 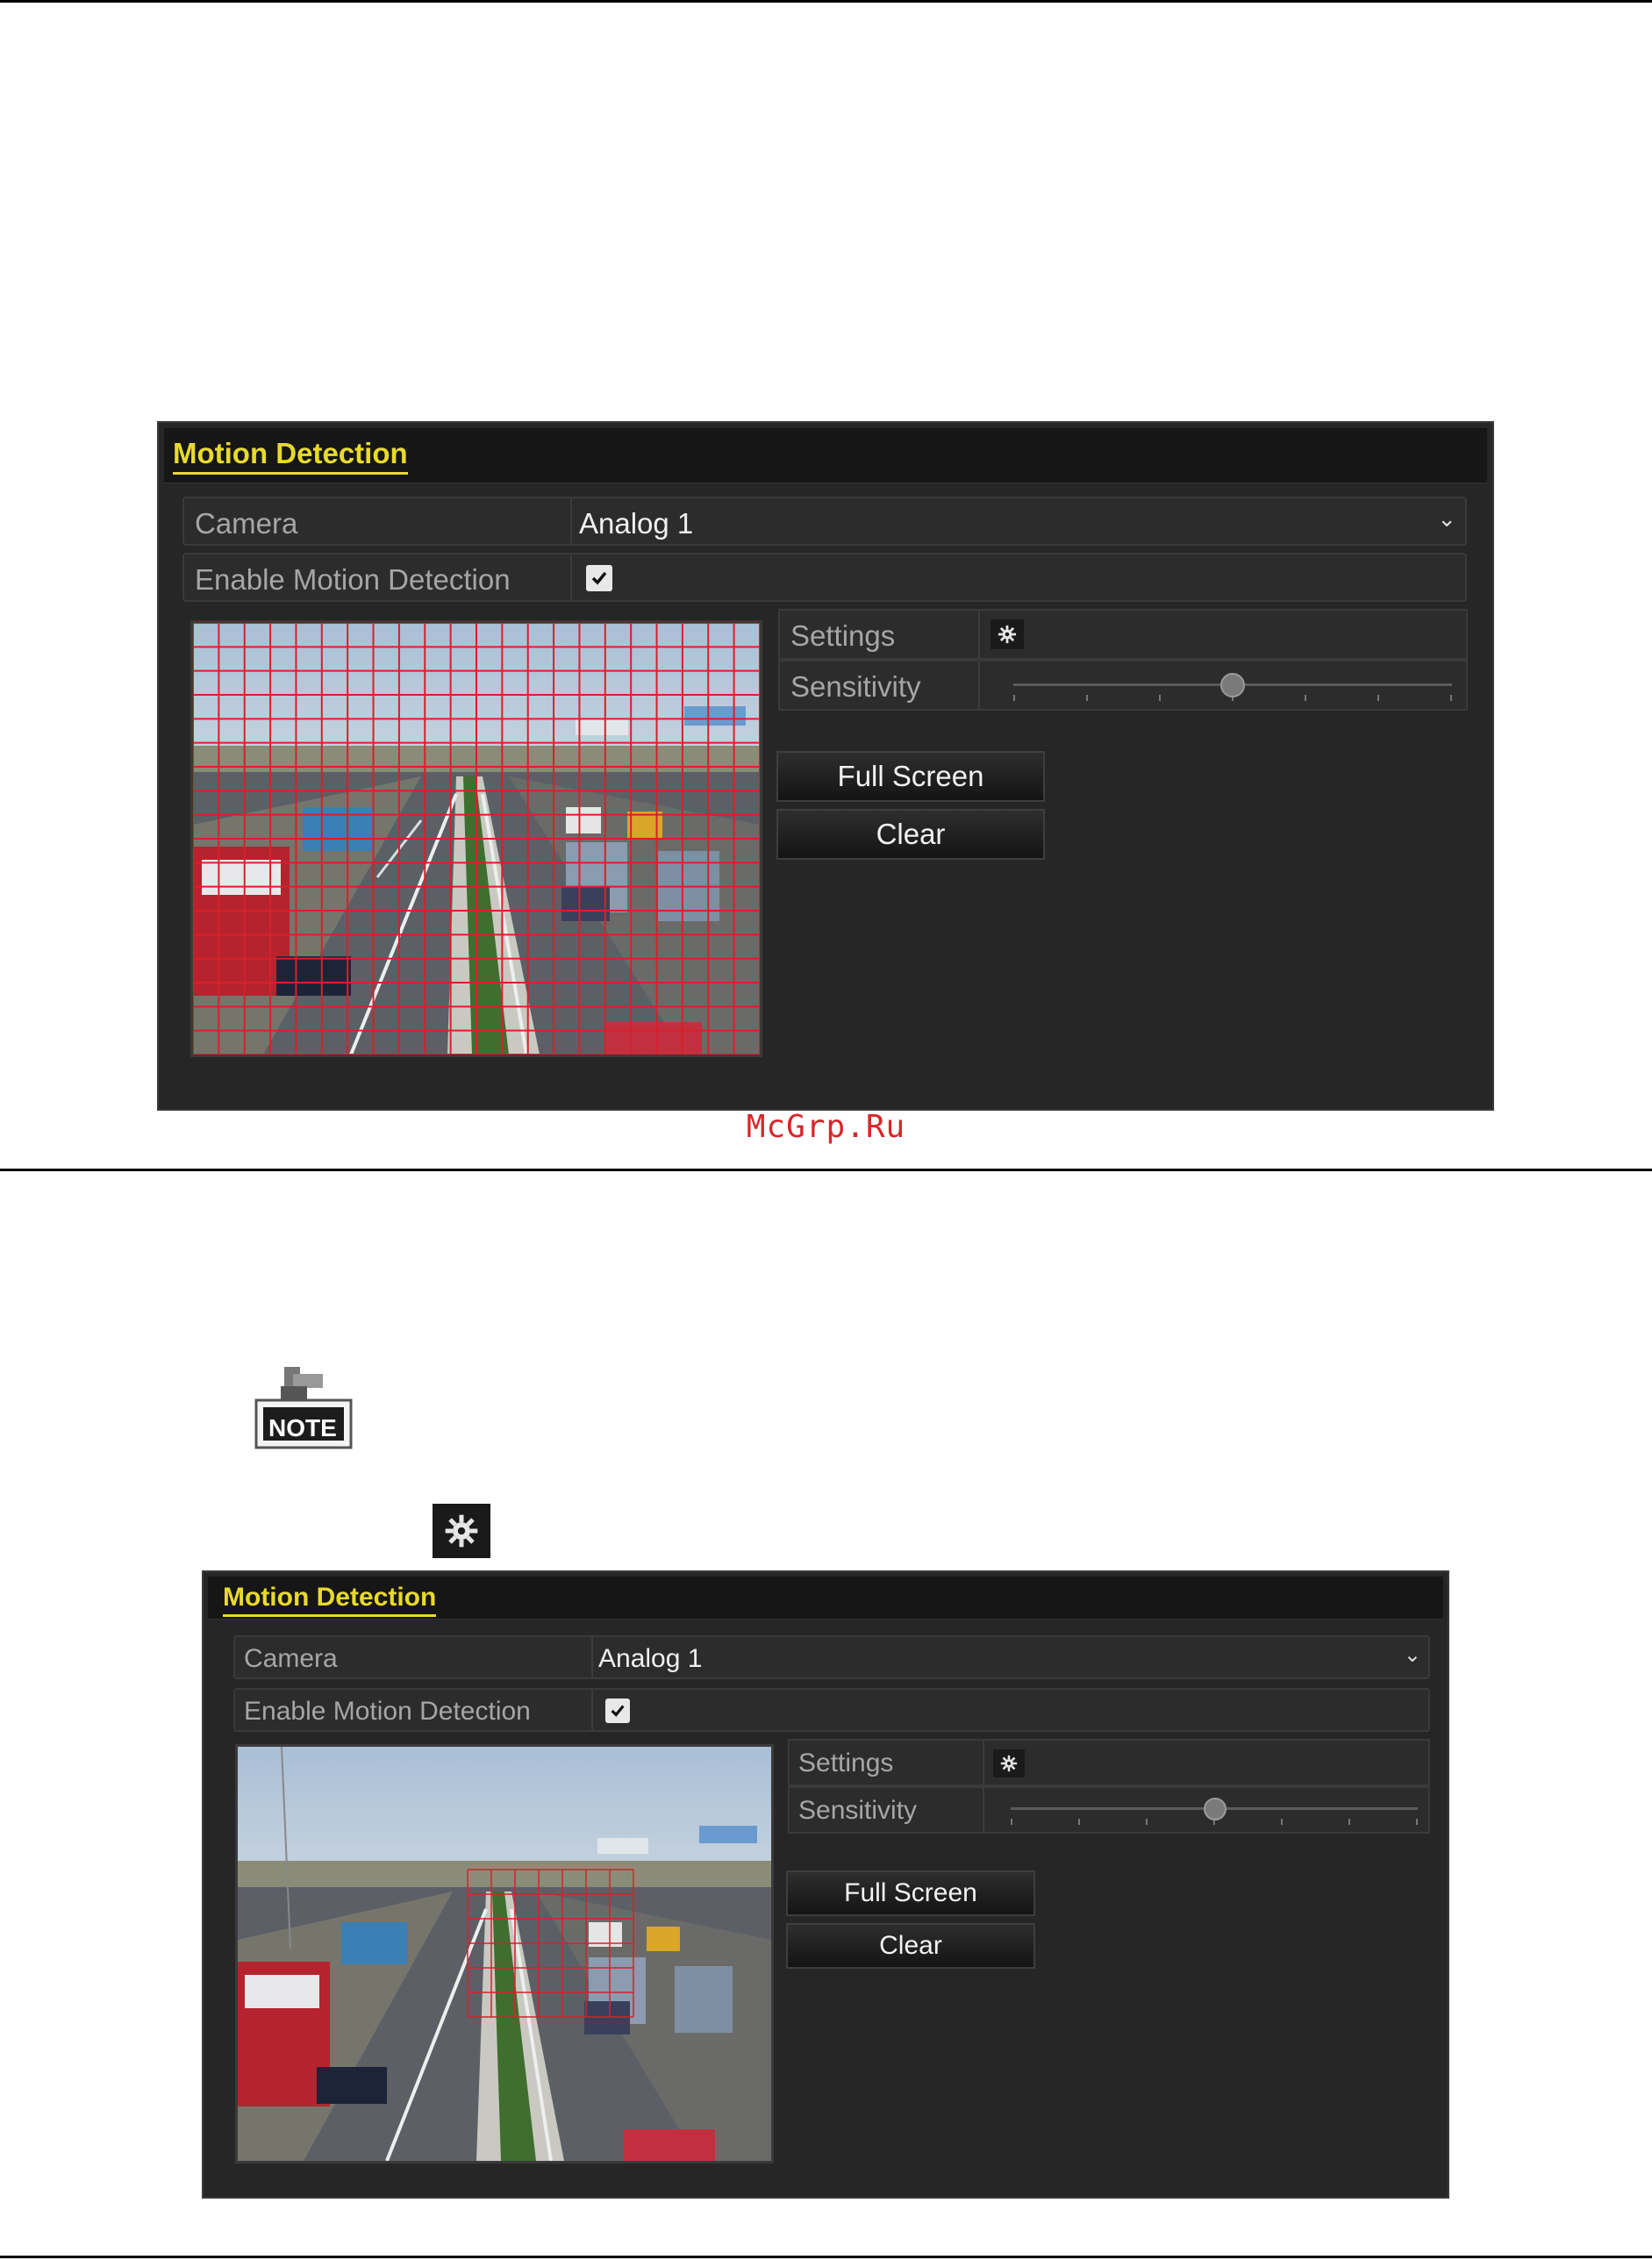 I want to click on settings-button, so click(x=462, y=1531).